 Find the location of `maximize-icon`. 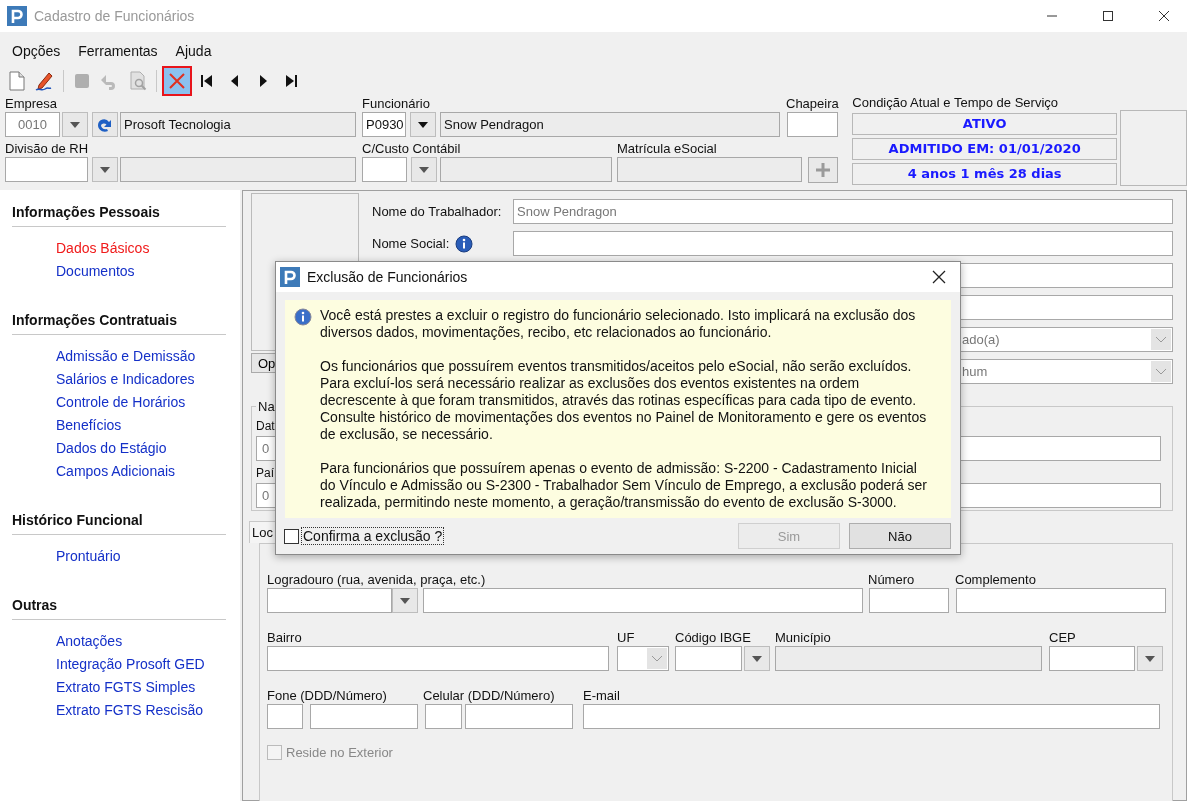

maximize-icon is located at coordinates (1108, 16).